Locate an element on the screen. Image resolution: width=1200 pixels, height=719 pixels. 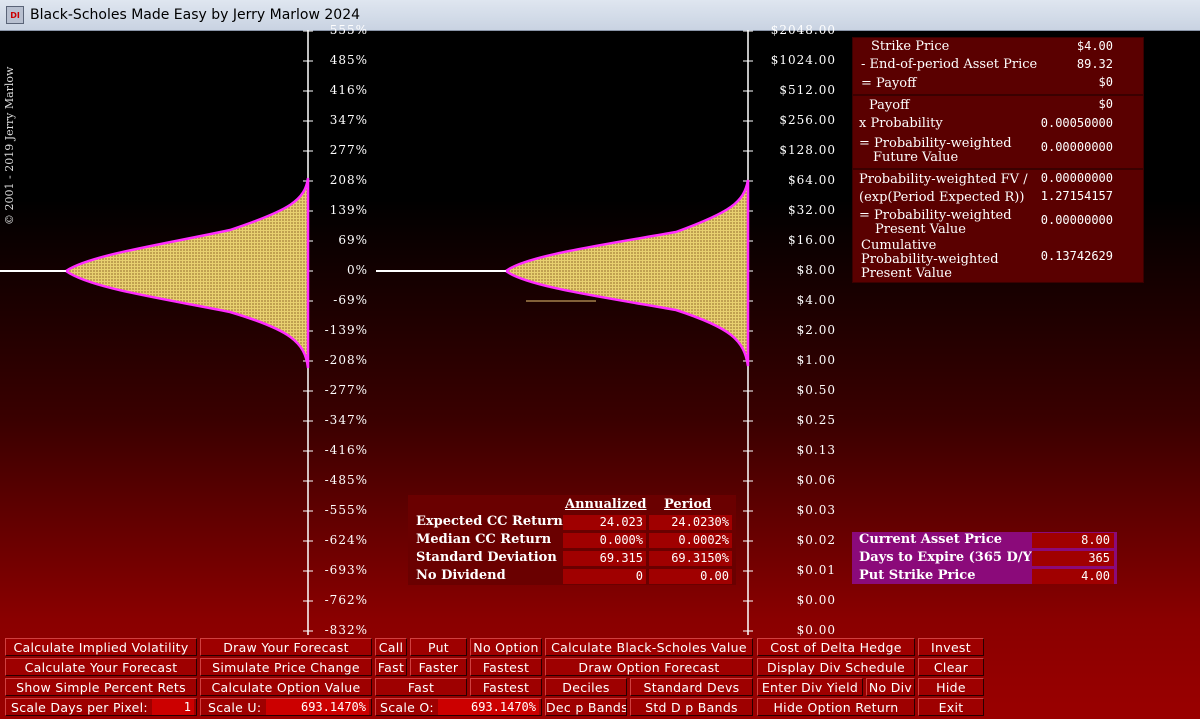
scale-o-input: 693.1470% is located at coordinates (488, 707).